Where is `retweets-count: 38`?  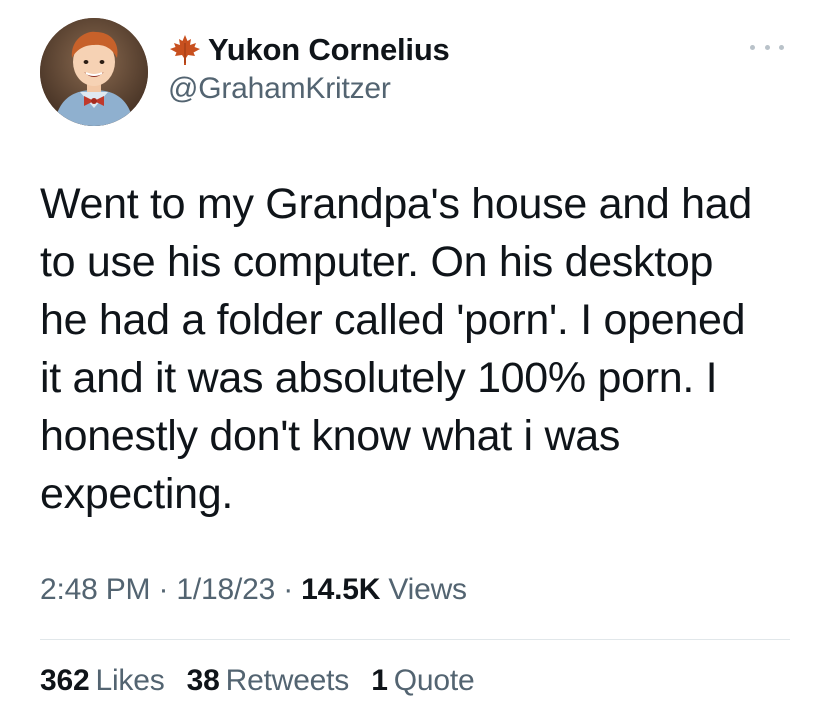
retweets-count: 38 is located at coordinates (203, 680).